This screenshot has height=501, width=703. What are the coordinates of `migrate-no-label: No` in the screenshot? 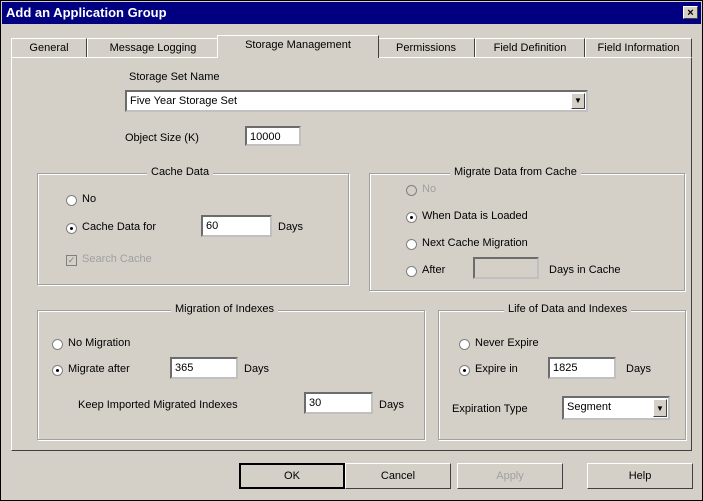 It's located at (429, 189).